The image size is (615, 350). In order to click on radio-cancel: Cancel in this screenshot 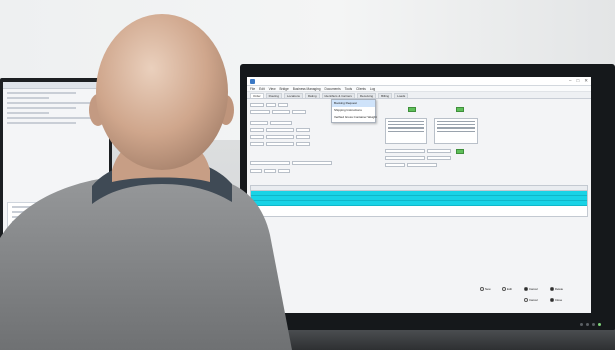, I will do `click(531, 289)`.